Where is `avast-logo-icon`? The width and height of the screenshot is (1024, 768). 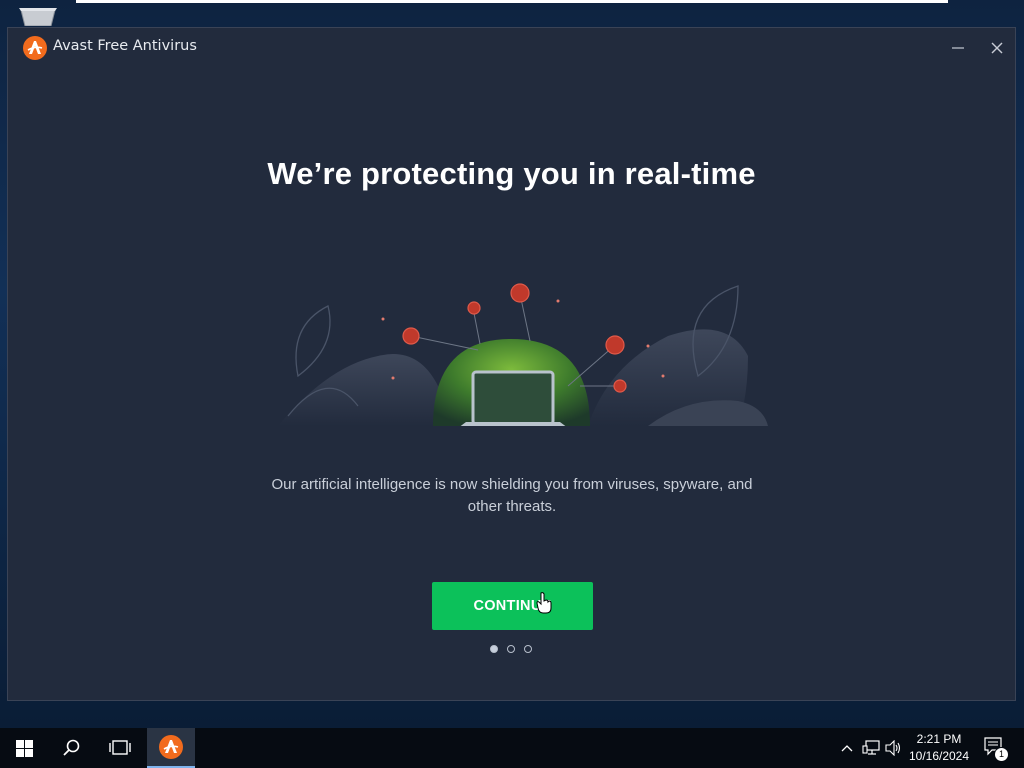 avast-logo-icon is located at coordinates (35, 48).